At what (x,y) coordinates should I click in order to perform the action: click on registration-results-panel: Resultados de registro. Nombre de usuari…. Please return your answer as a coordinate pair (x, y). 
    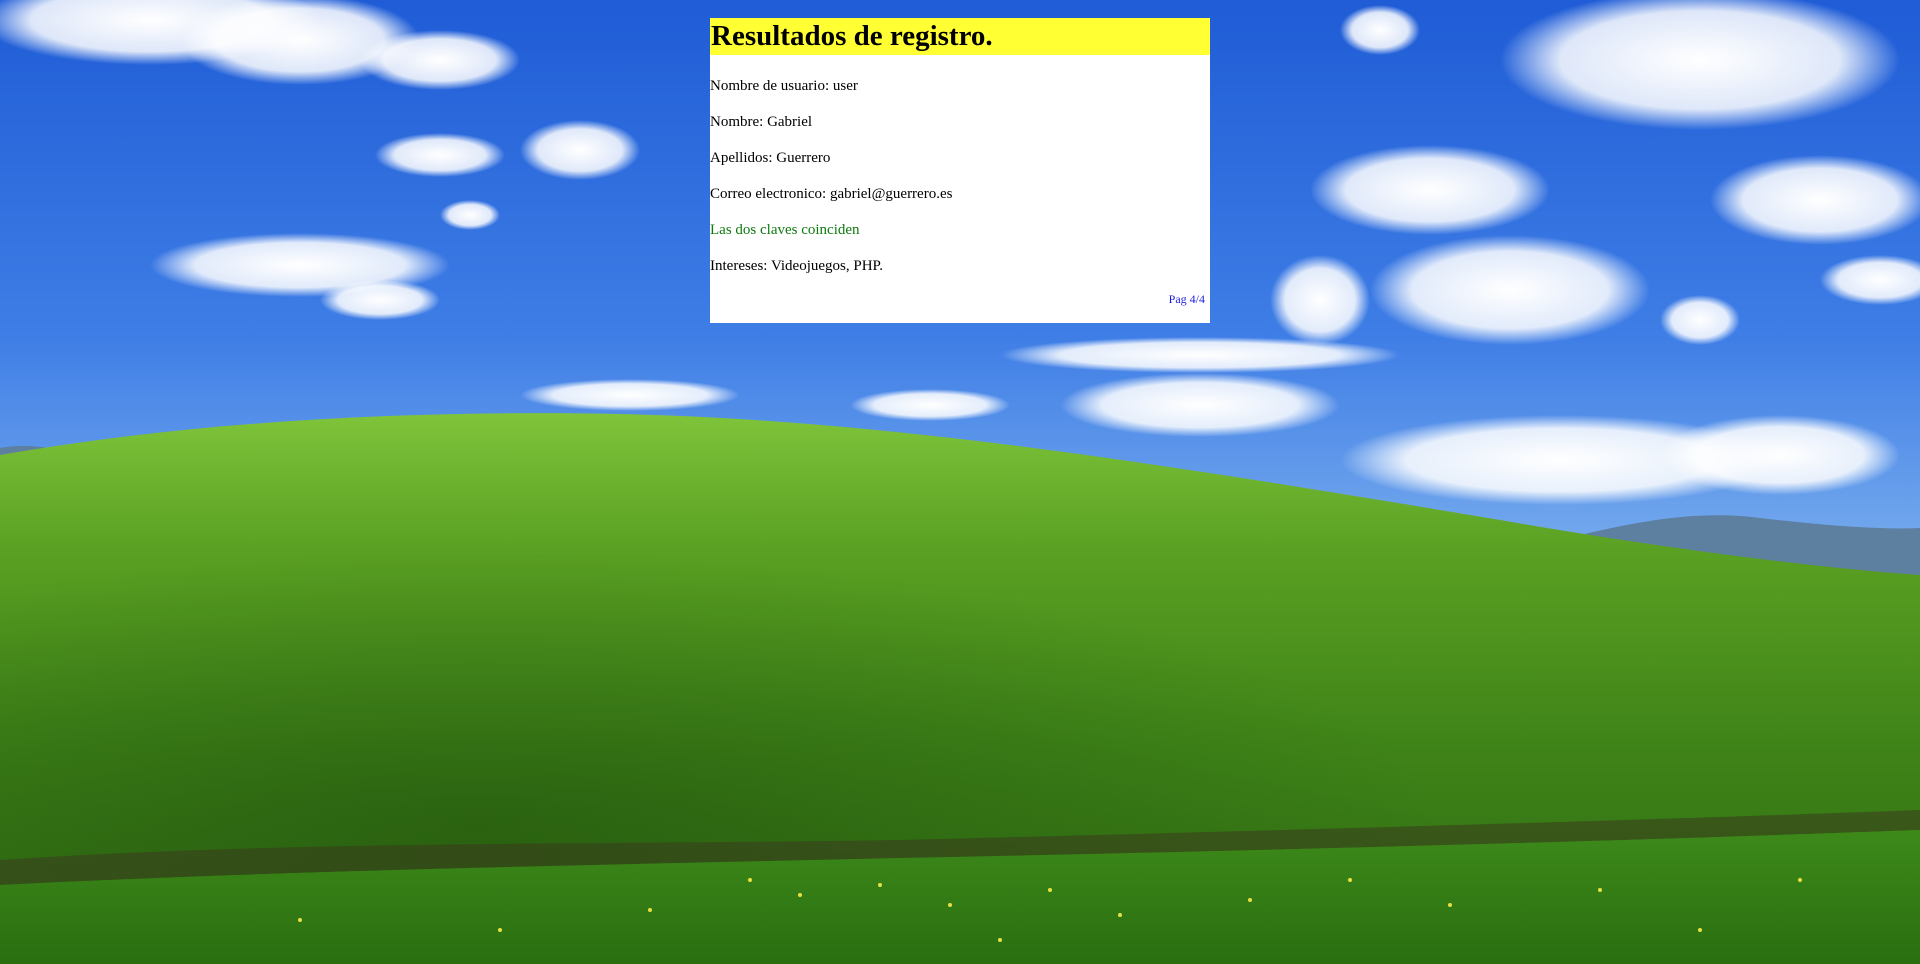
    Looking at the image, I should click on (960, 170).